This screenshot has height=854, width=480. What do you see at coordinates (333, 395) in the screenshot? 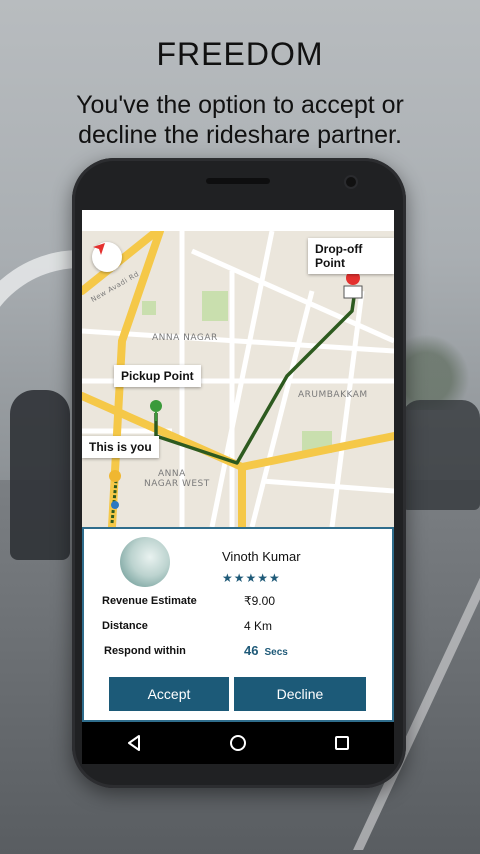
I see `map-label-arumbakkam: ARUMBAKKAM` at bounding box center [333, 395].